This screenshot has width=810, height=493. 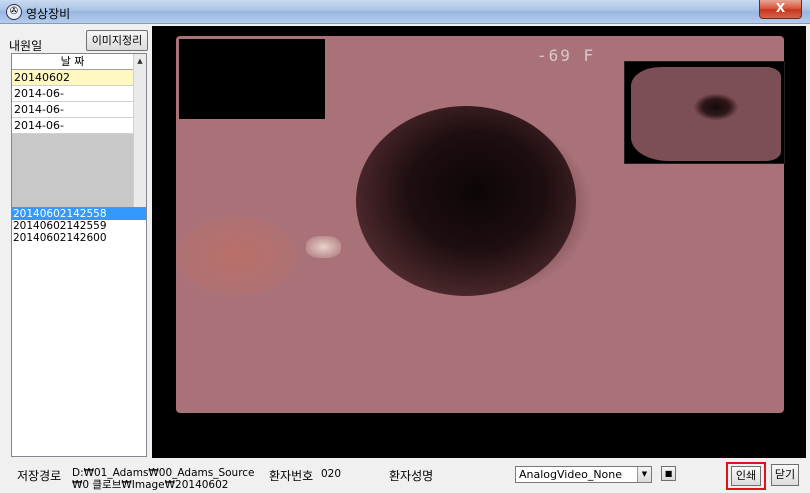 I want to click on close-button: 닫기, so click(x=785, y=475).